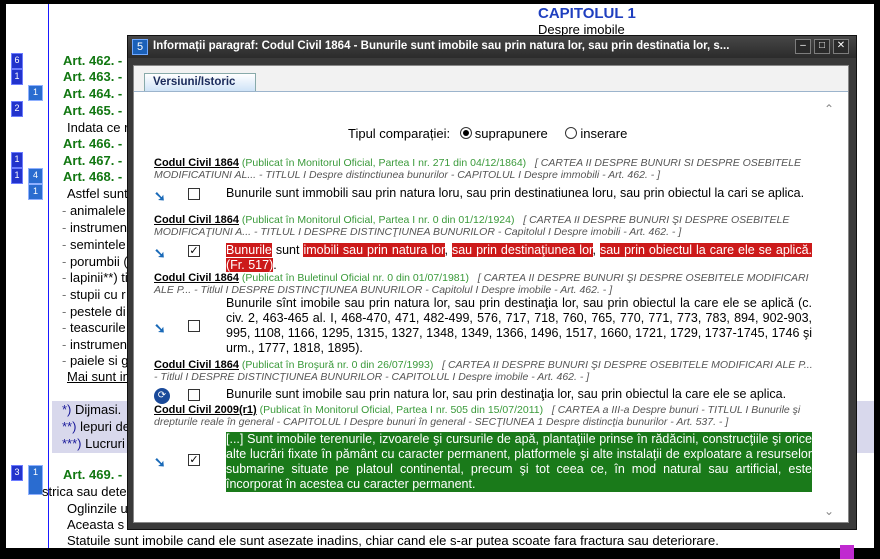  I want to click on app-icon: 5, so click(140, 47).